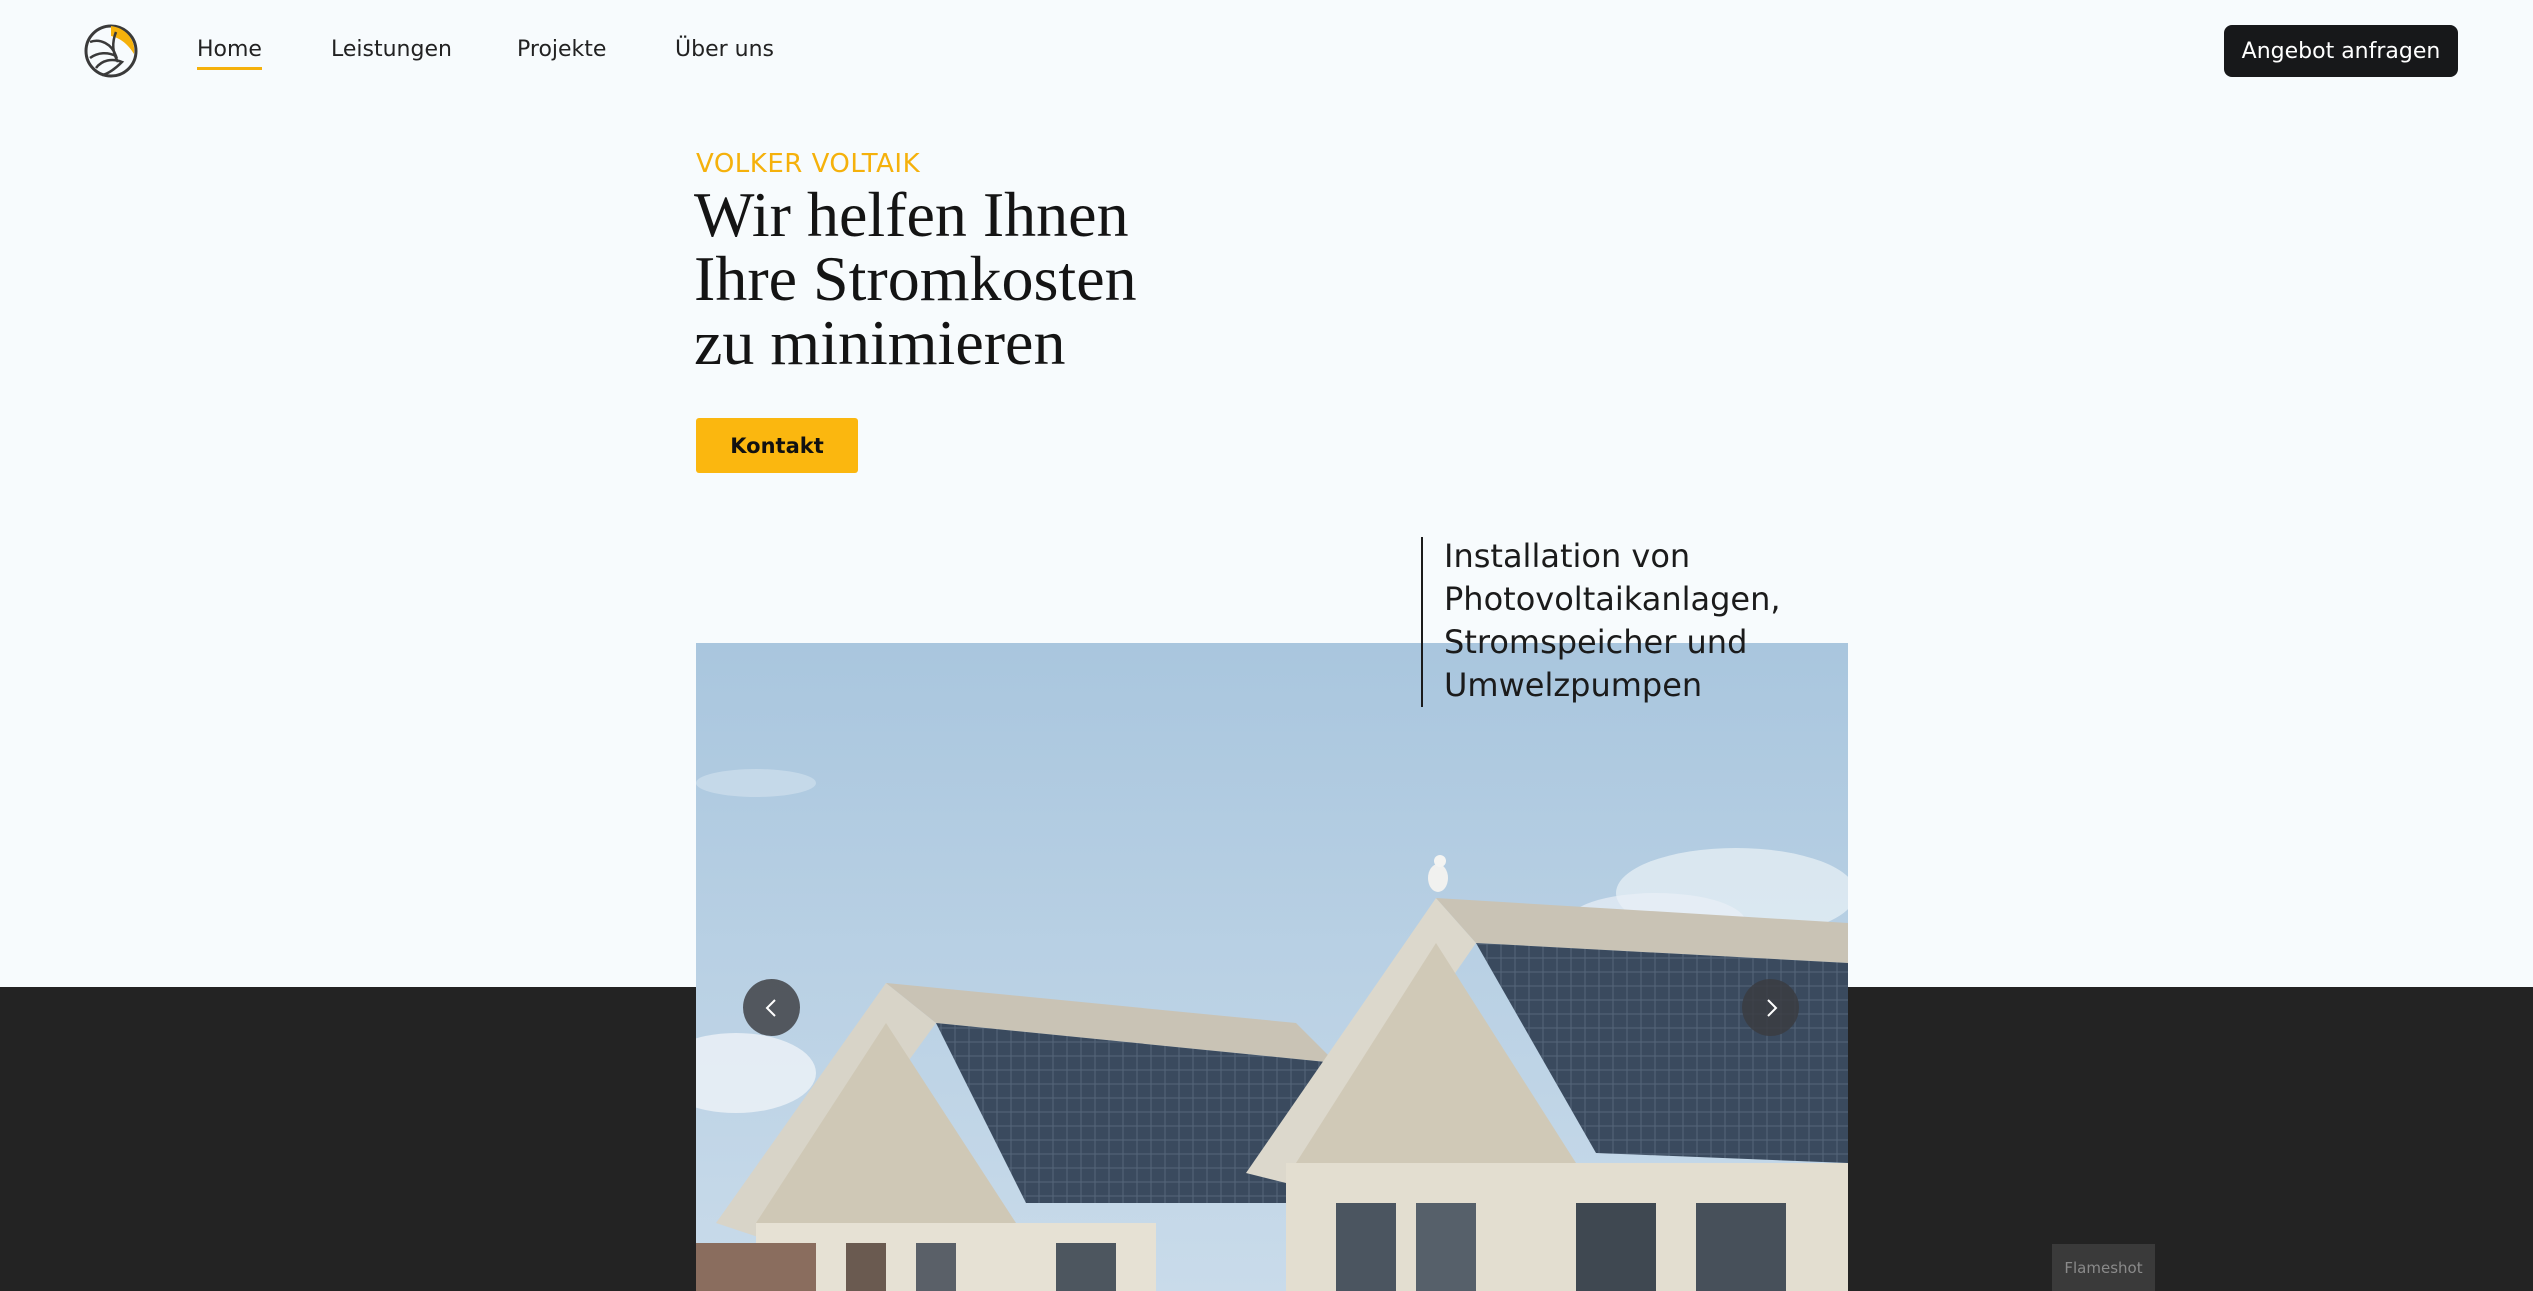  What do you see at coordinates (2103, 1267) in the screenshot?
I see `flameshot-watermark: Flameshot` at bounding box center [2103, 1267].